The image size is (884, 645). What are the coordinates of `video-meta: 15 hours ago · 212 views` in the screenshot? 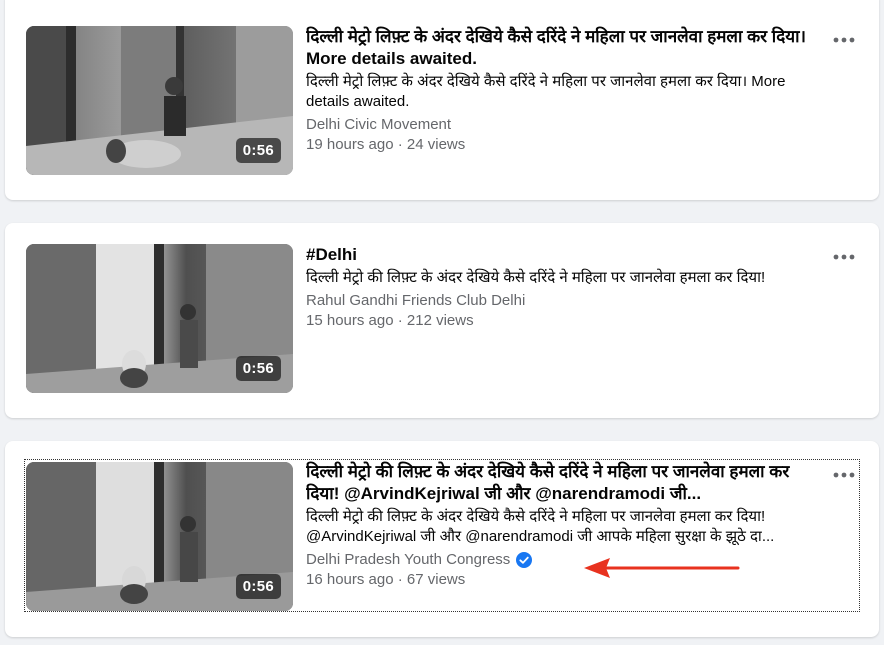 It's located at (390, 320).